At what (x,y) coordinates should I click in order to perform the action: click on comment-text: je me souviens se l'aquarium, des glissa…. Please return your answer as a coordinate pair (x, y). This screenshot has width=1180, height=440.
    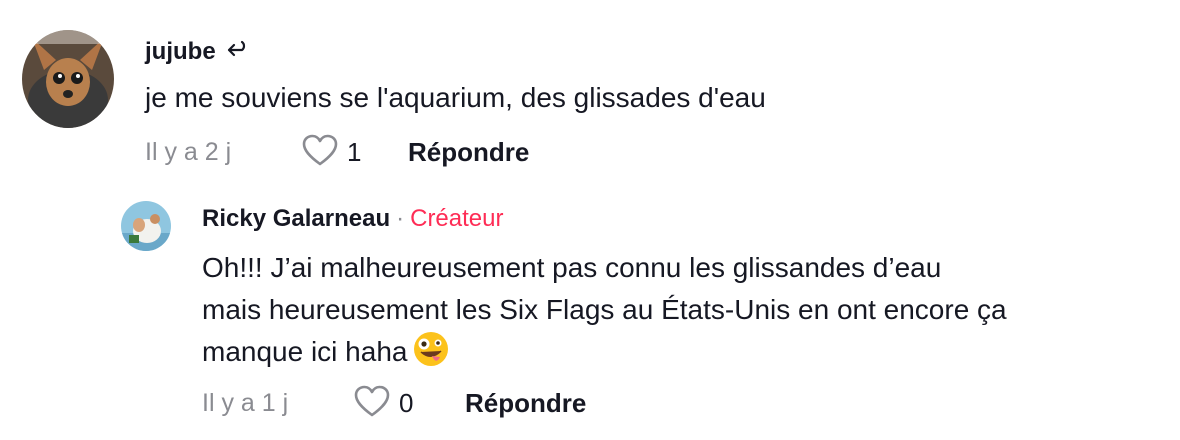
    Looking at the image, I should click on (455, 97).